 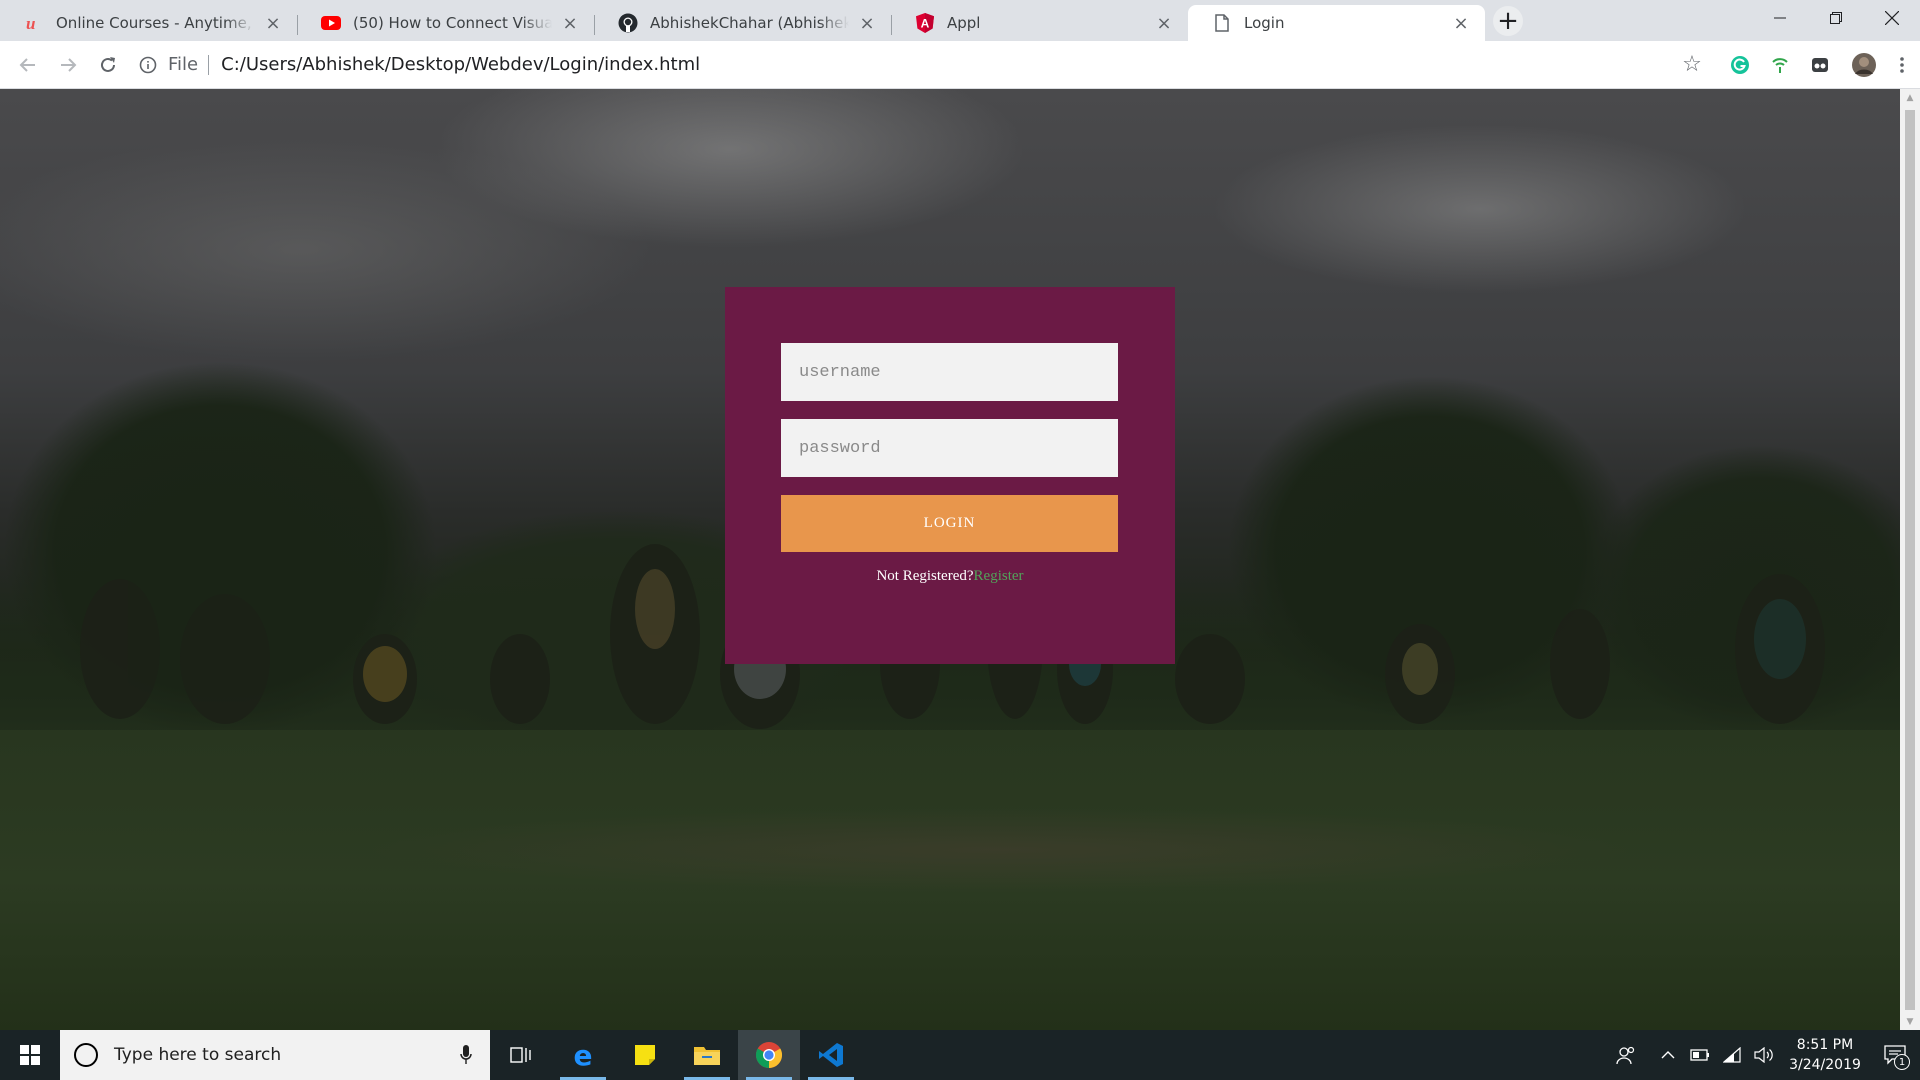 I want to click on tab-youtube: (50) How to Connect Visual Studio ×, so click(x=445, y=23).